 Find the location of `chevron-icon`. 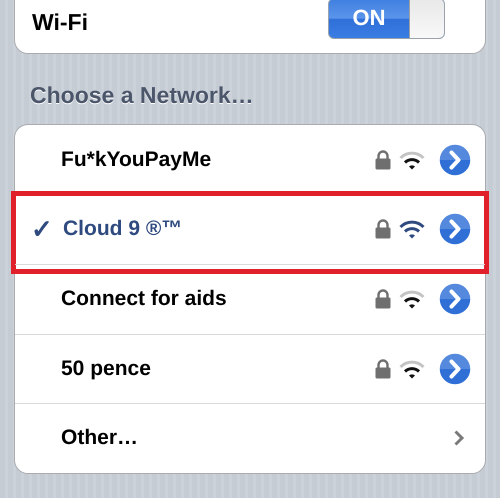

chevron-icon is located at coordinates (459, 438).